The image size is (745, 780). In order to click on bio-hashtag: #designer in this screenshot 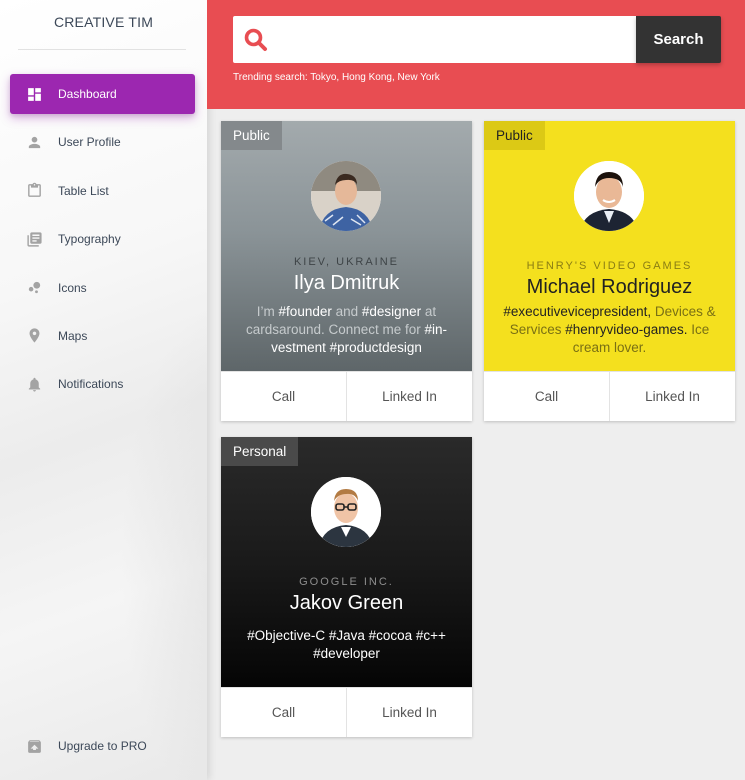, I will do `click(391, 311)`.